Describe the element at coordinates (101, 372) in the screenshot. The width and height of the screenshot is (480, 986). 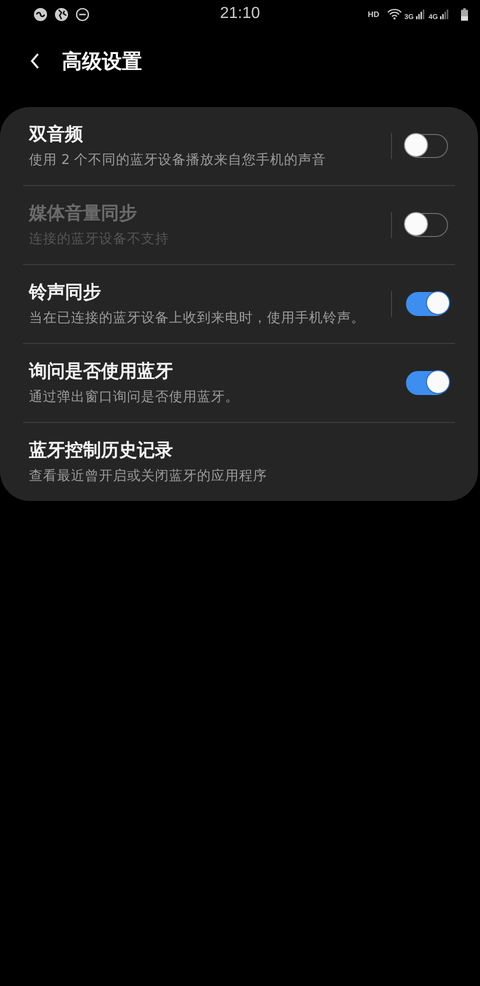
I see `setting-title: 询问是否使用蓝牙` at that location.